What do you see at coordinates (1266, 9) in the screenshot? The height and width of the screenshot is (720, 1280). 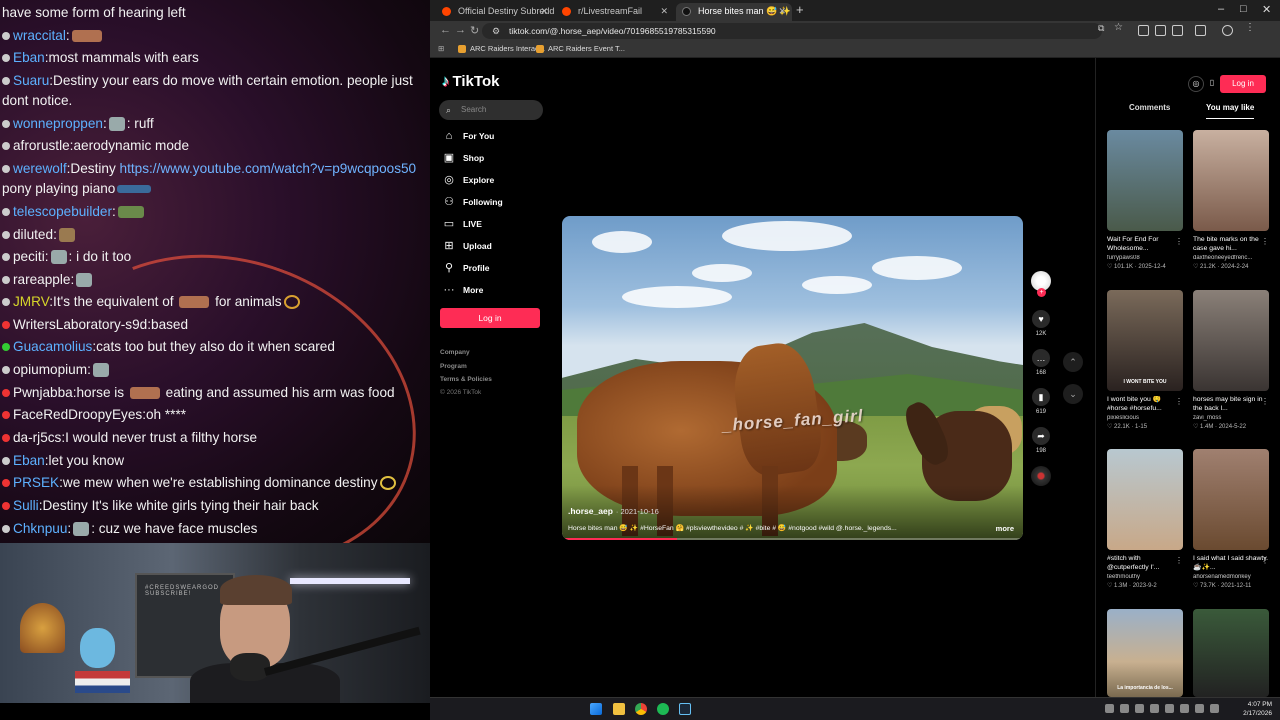 I see `close-window-button: ✕` at bounding box center [1266, 9].